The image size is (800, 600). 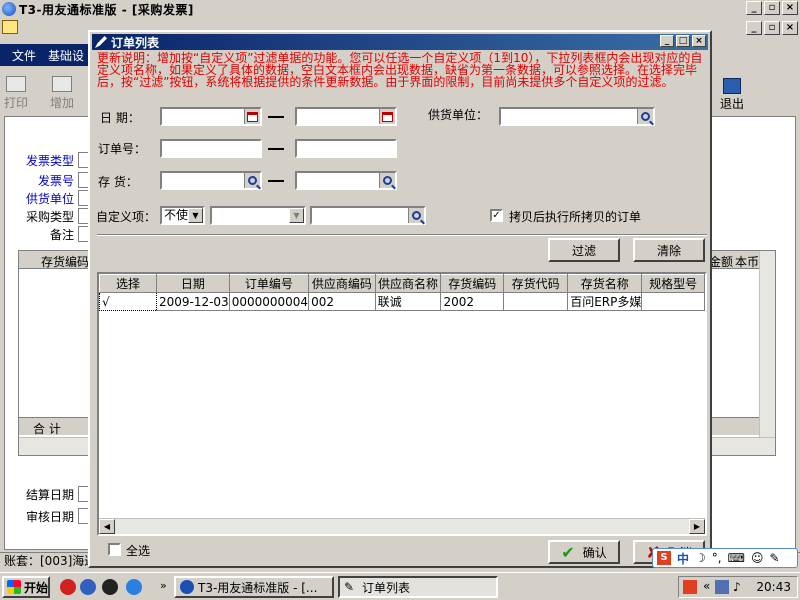 I want to click on cell-inventory-name: 百问ERP多媒, so click(x=605, y=301).